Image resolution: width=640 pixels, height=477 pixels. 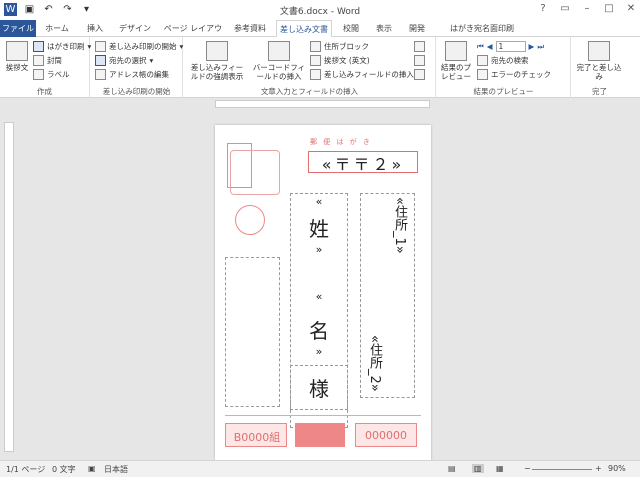 I want to click on check-errors-button: エラーのチェック, so click(x=514, y=74).